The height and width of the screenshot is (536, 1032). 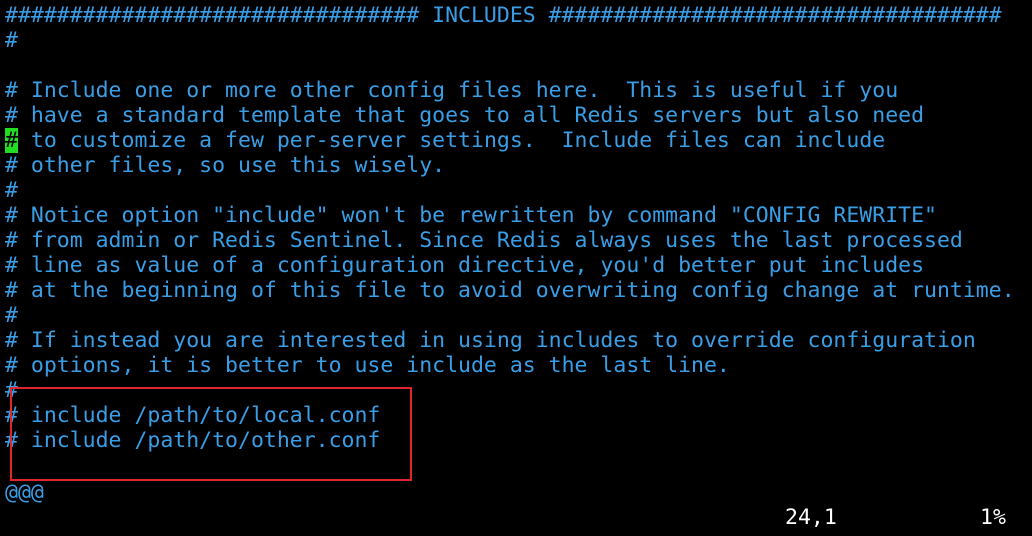 What do you see at coordinates (811, 517) in the screenshot?
I see `cursor-position-indicator: 24,1` at bounding box center [811, 517].